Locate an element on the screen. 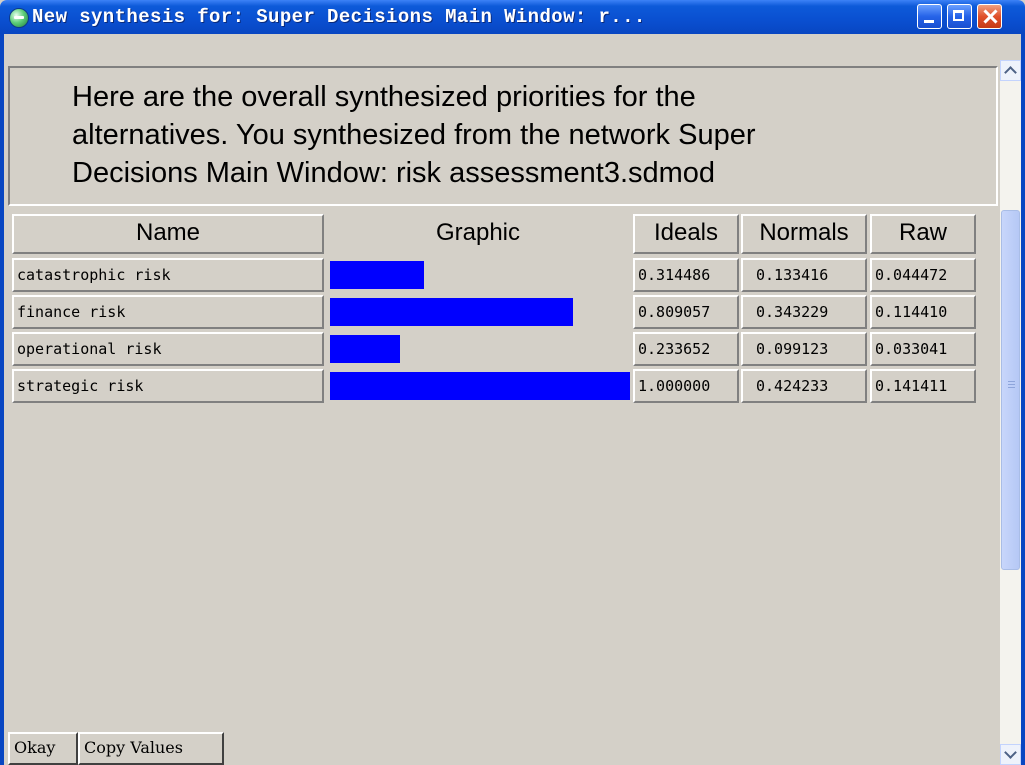  ideals-value: 0.314486 is located at coordinates (686, 275).